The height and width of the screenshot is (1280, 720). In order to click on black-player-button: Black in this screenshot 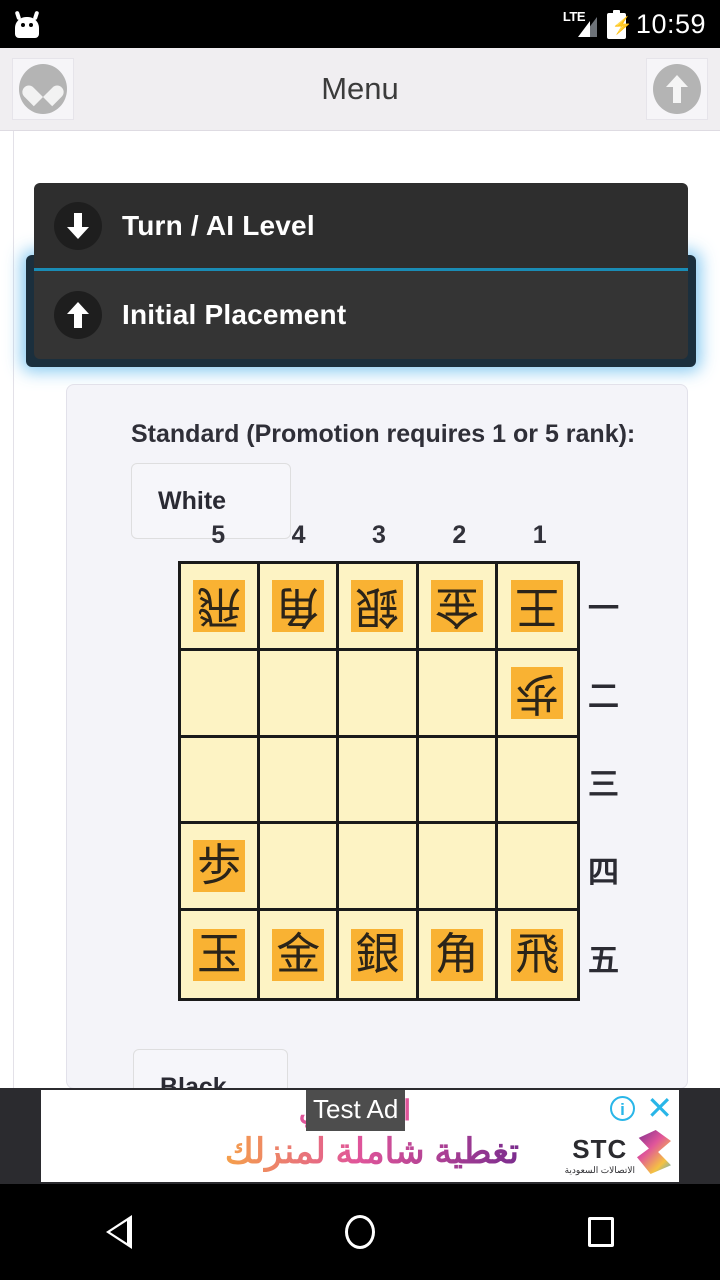, I will do `click(210, 1068)`.